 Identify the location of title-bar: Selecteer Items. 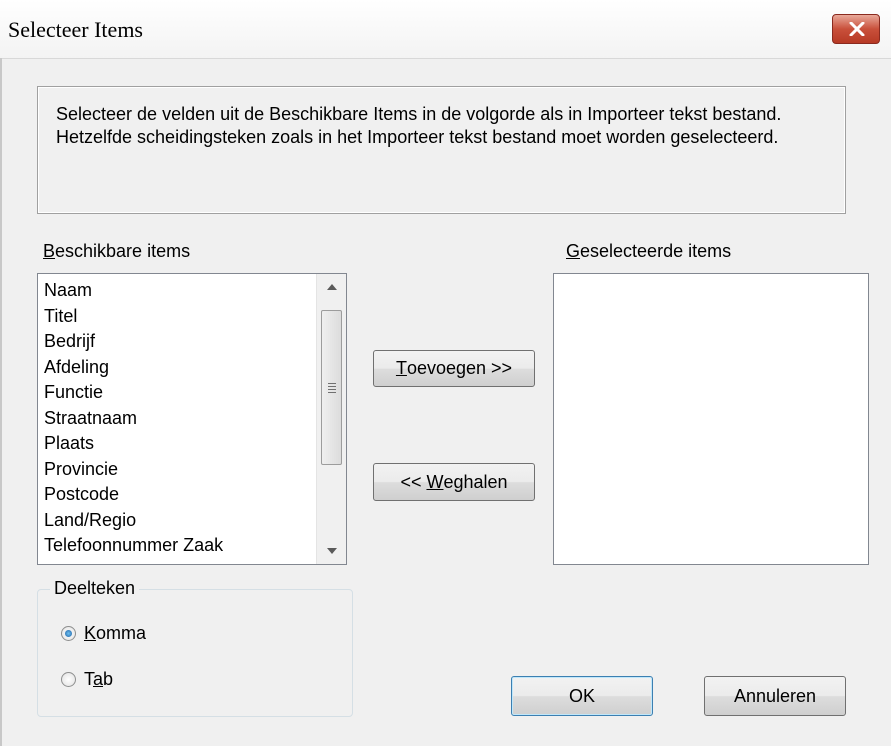
(445, 29).